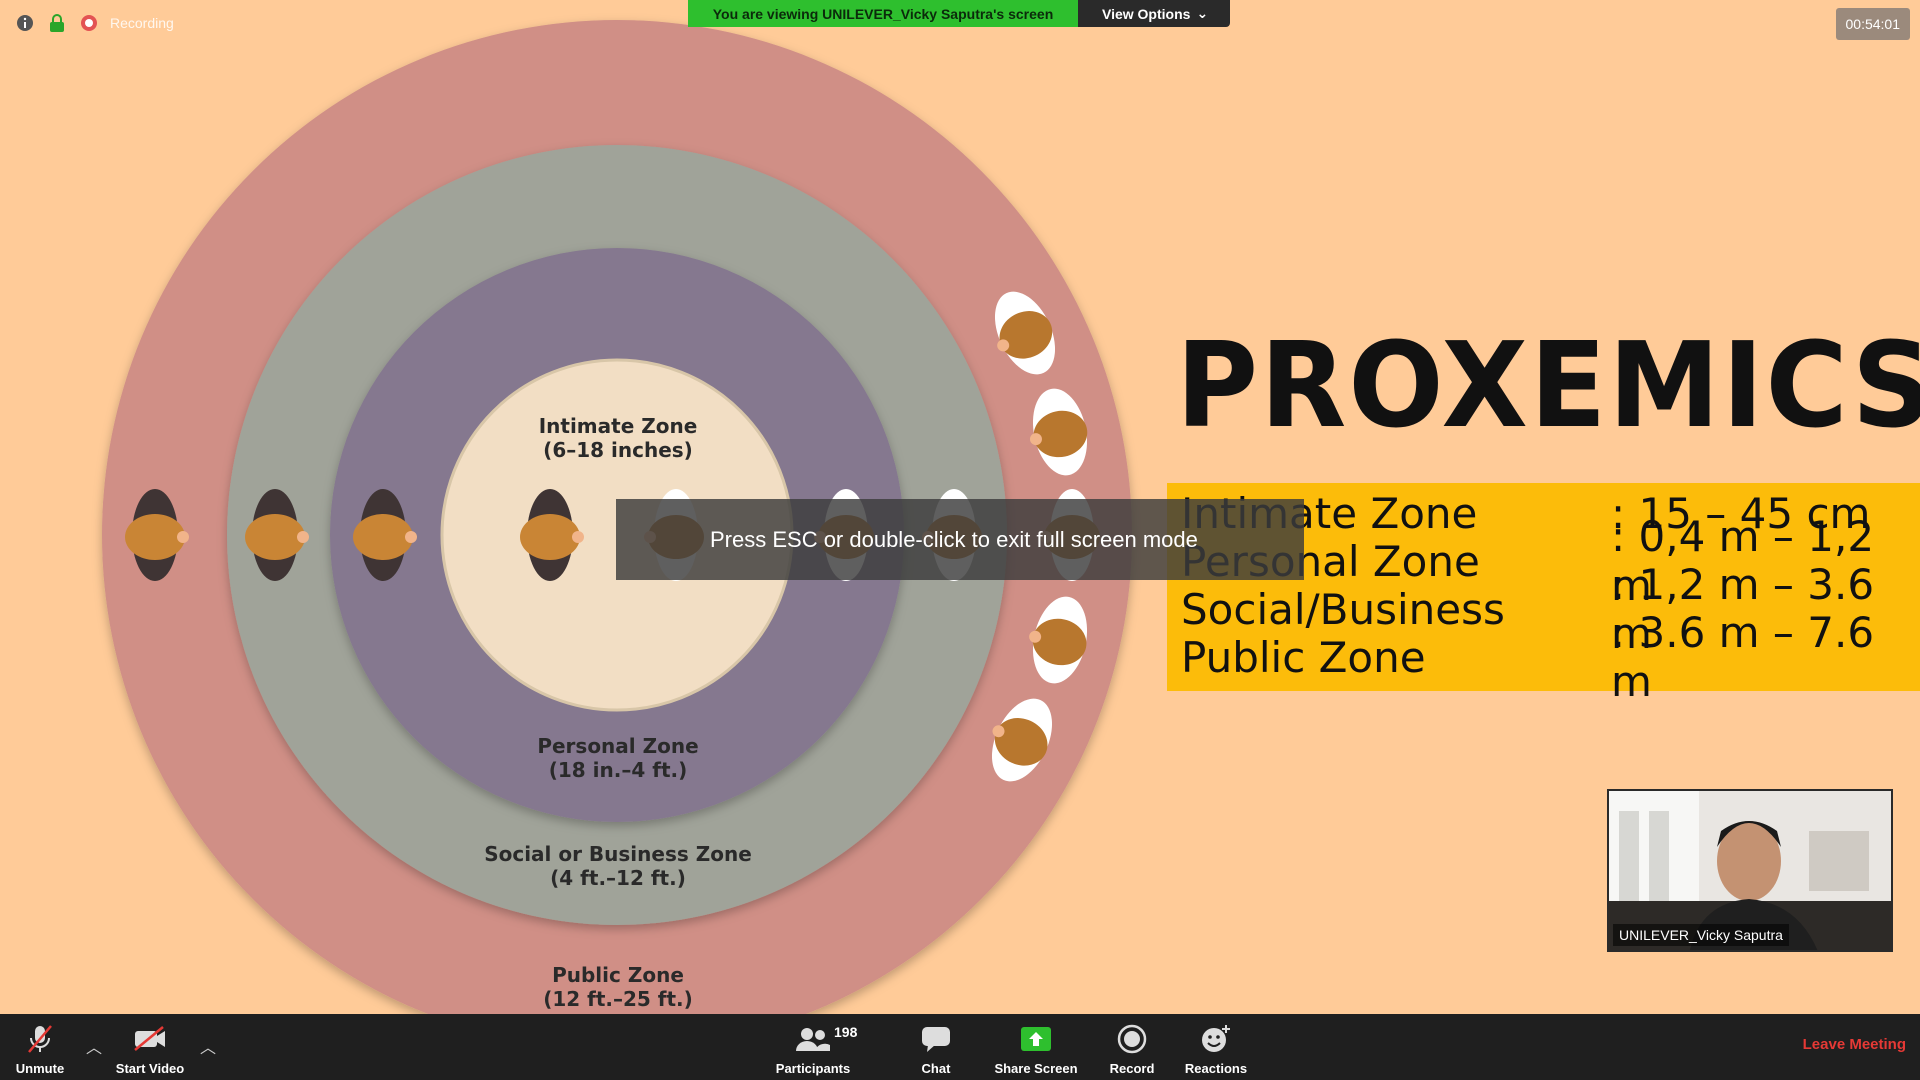 The width and height of the screenshot is (1920, 1080). Describe the element at coordinates (1132, 1068) in the screenshot. I see `record-label: Record` at that location.